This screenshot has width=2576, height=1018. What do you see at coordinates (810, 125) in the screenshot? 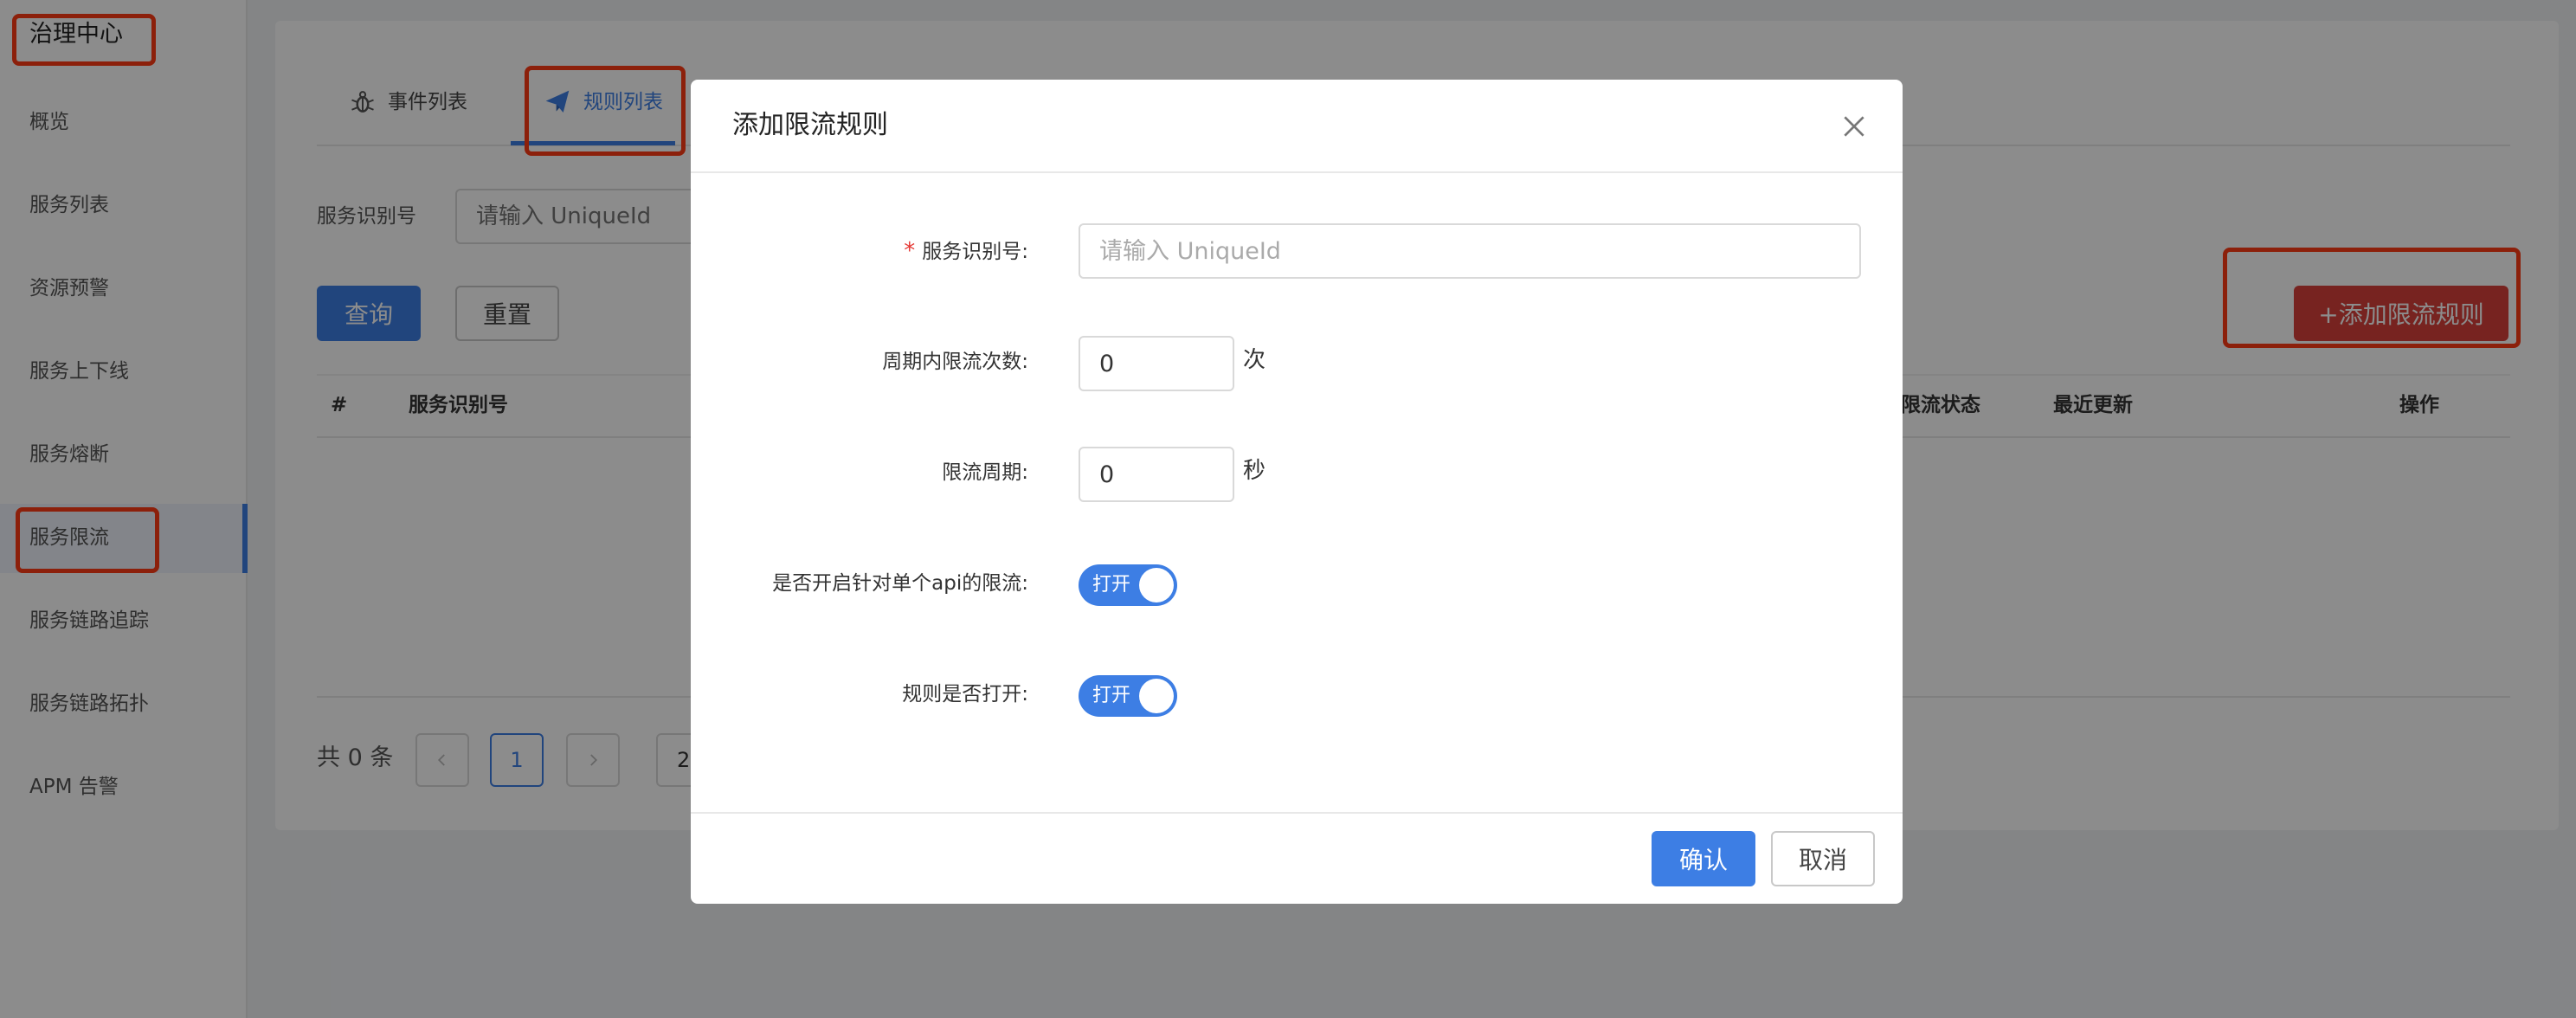
I see `modal-title: 添加限流规则` at bounding box center [810, 125].